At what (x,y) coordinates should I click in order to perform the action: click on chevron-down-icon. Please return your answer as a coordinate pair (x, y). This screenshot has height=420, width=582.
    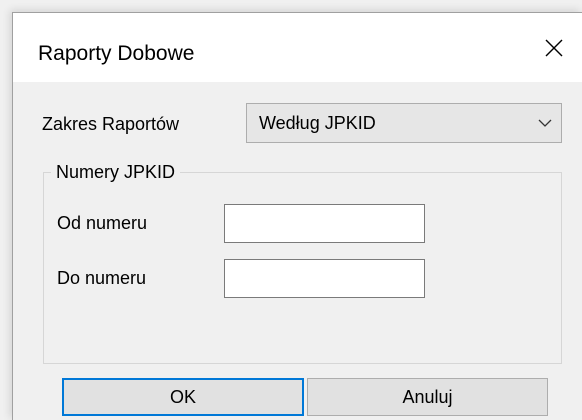
    Looking at the image, I should click on (545, 123).